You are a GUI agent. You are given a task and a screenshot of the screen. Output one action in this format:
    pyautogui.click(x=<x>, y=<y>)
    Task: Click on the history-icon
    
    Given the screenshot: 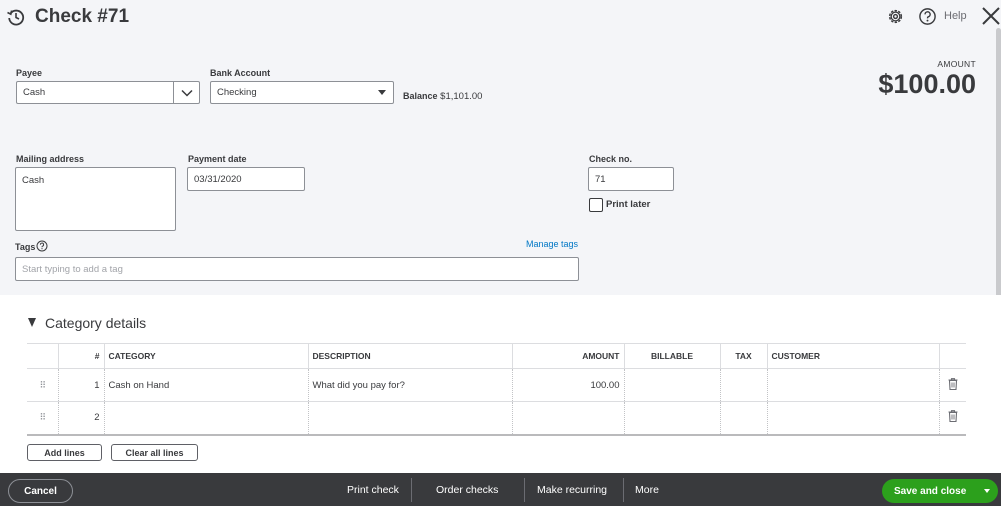 What is the action you would take?
    pyautogui.click(x=16, y=17)
    